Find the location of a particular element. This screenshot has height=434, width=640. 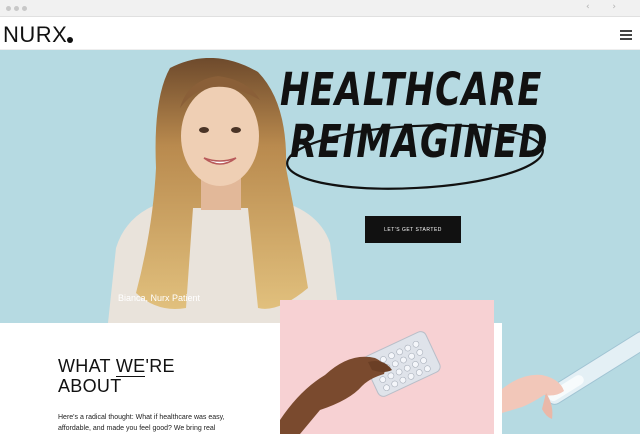

test-tube-image is located at coordinates (571, 378).